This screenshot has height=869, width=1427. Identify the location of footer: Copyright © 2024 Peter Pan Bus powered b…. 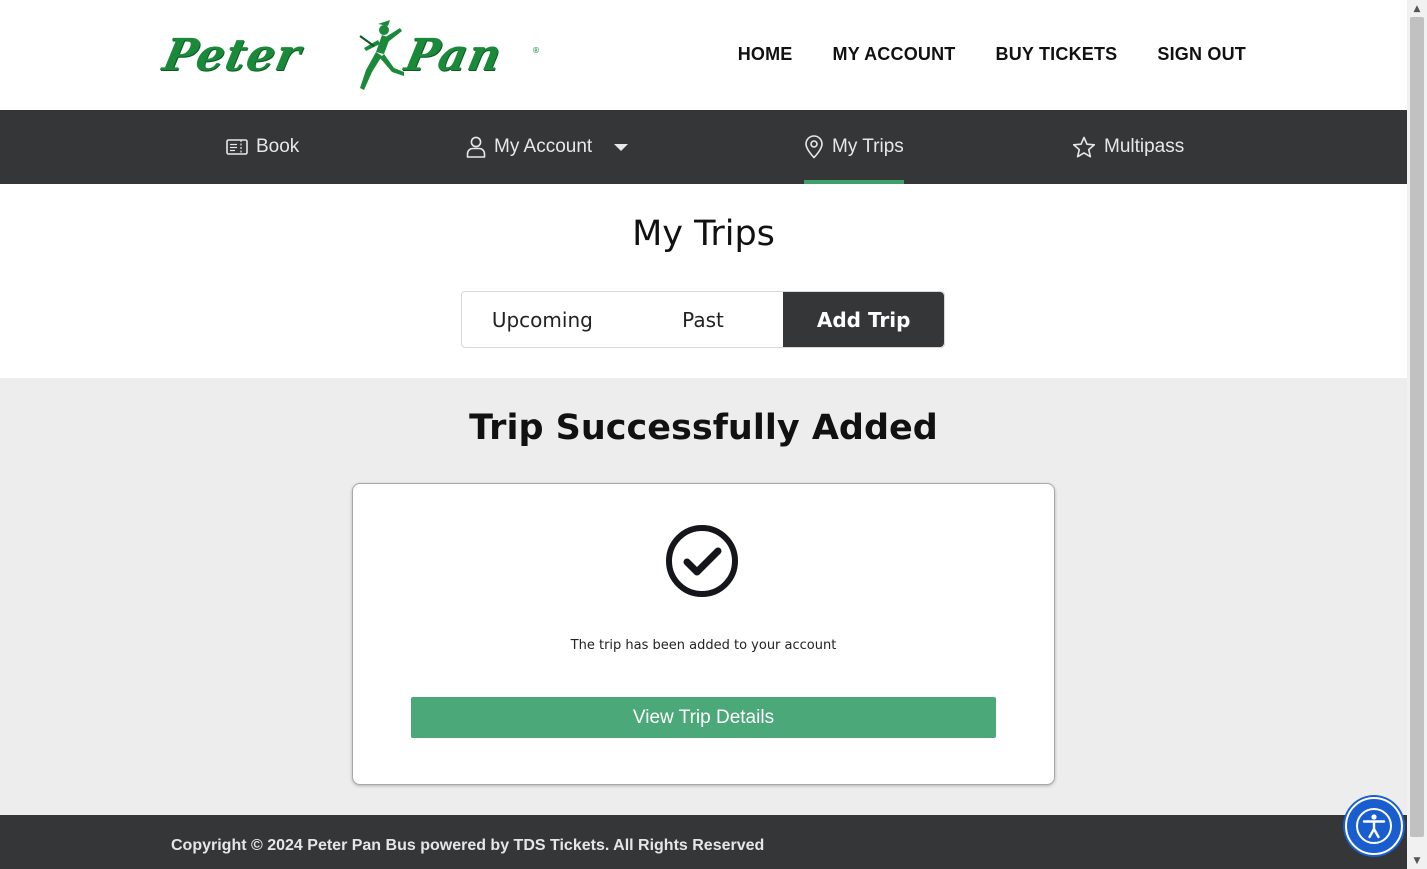
(703, 842).